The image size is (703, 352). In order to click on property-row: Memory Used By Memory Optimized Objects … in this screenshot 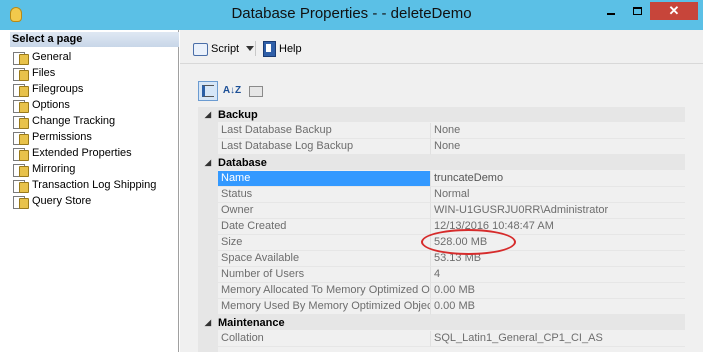, I will do `click(451, 307)`.